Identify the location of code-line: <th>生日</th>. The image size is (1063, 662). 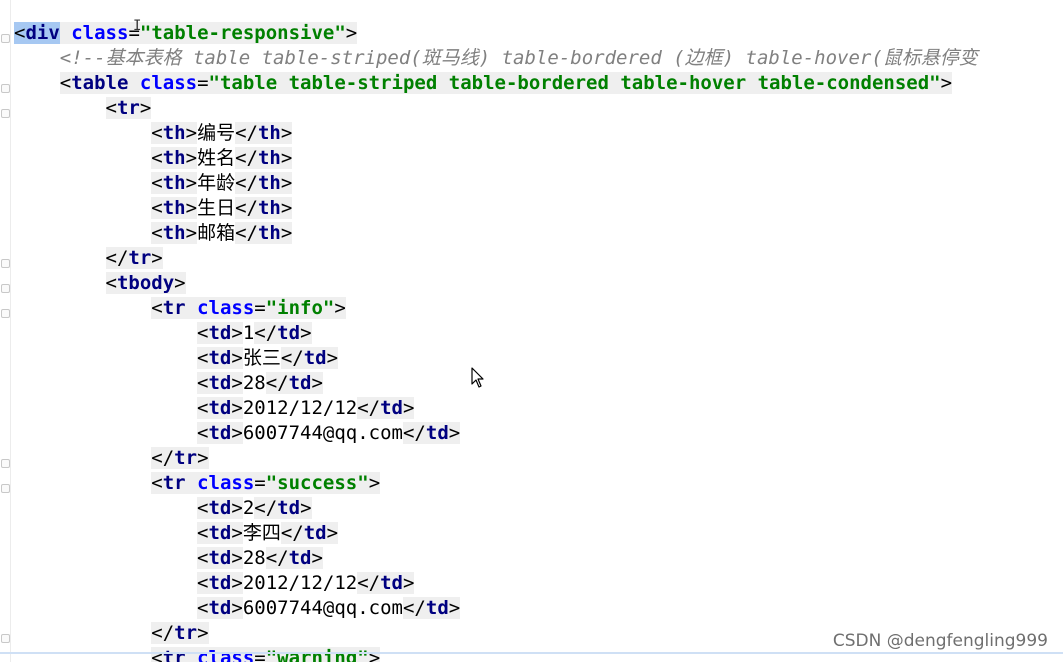
(496, 208).